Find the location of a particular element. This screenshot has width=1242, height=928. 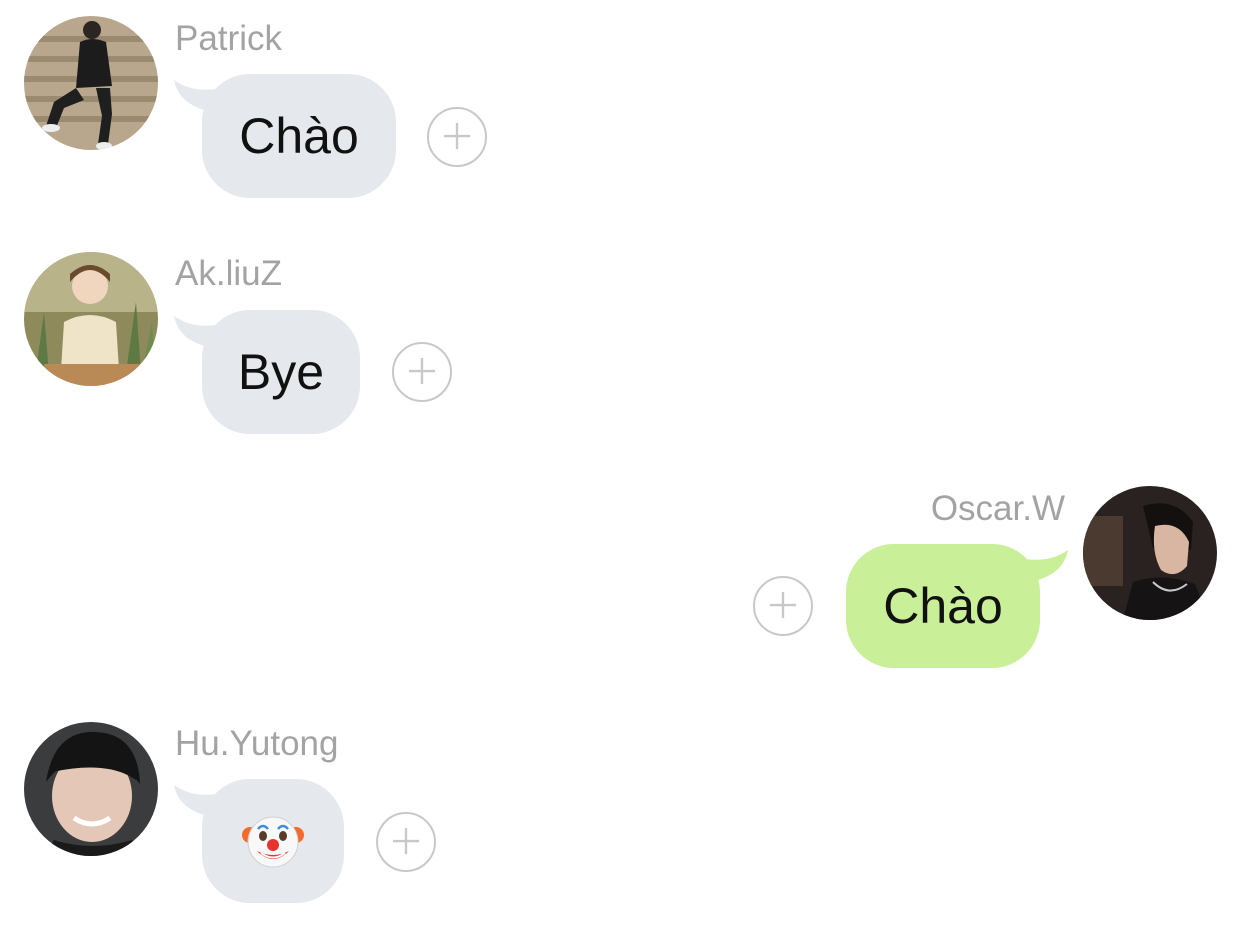

message-bubble: Bye is located at coordinates (281, 372).